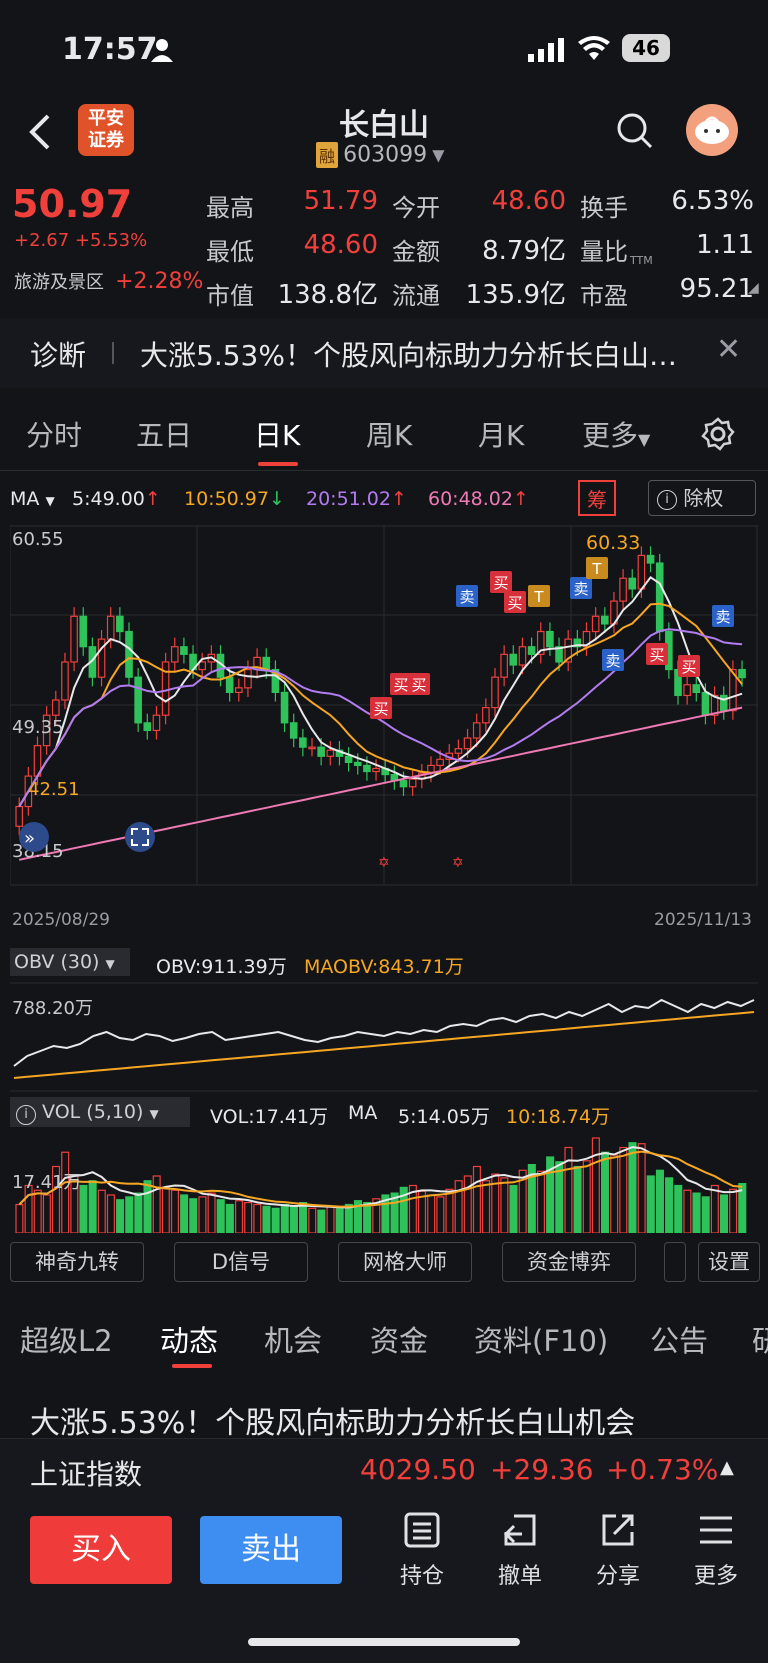 The width and height of the screenshot is (768, 1663). Describe the element at coordinates (230, 208) in the screenshot. I see `quote-label: 最高` at that location.